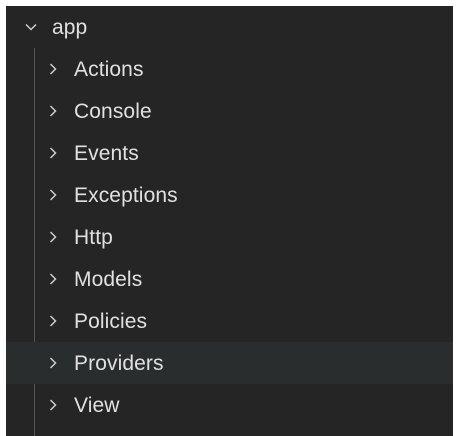 Image resolution: width=459 pixels, height=436 pixels. What do you see at coordinates (229, 405) in the screenshot?
I see `tree-folder-view: View` at bounding box center [229, 405].